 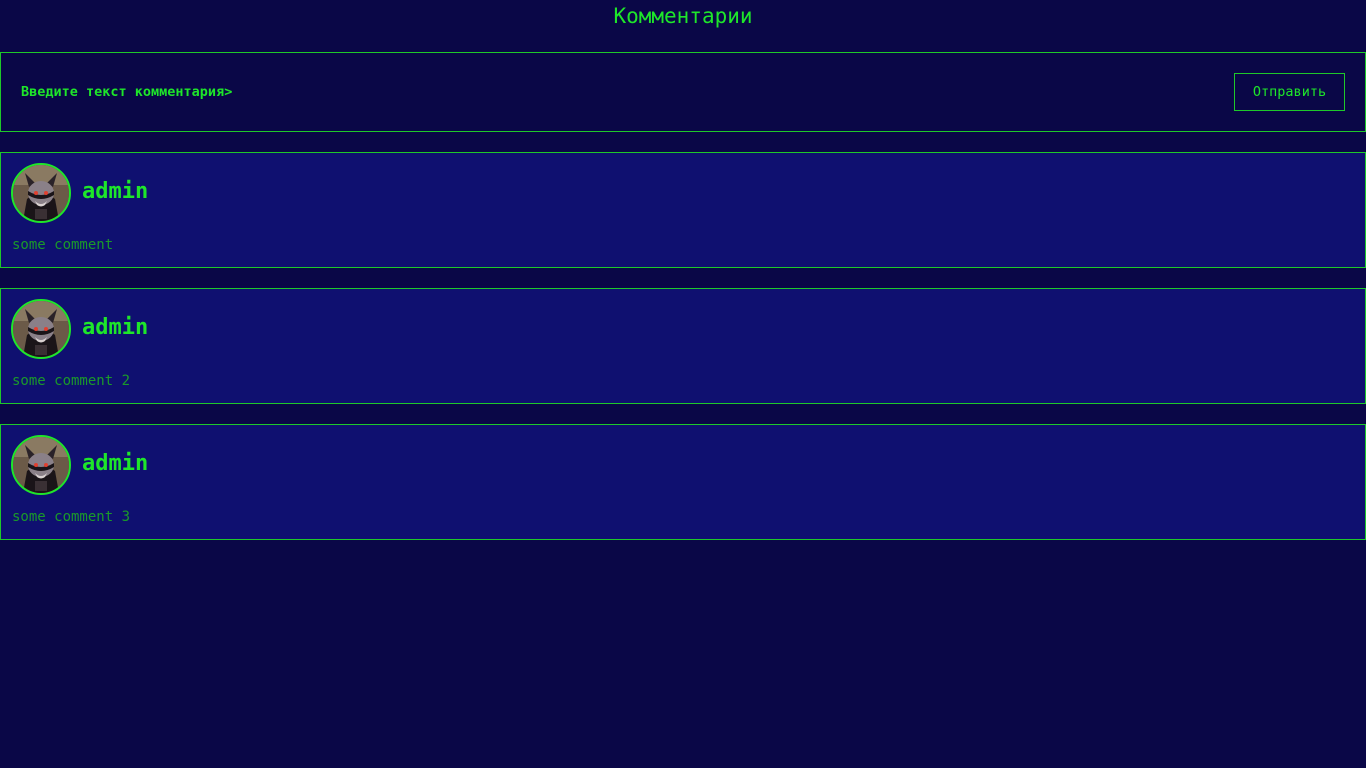 I want to click on page-title: Комментарии, so click(x=683, y=16).